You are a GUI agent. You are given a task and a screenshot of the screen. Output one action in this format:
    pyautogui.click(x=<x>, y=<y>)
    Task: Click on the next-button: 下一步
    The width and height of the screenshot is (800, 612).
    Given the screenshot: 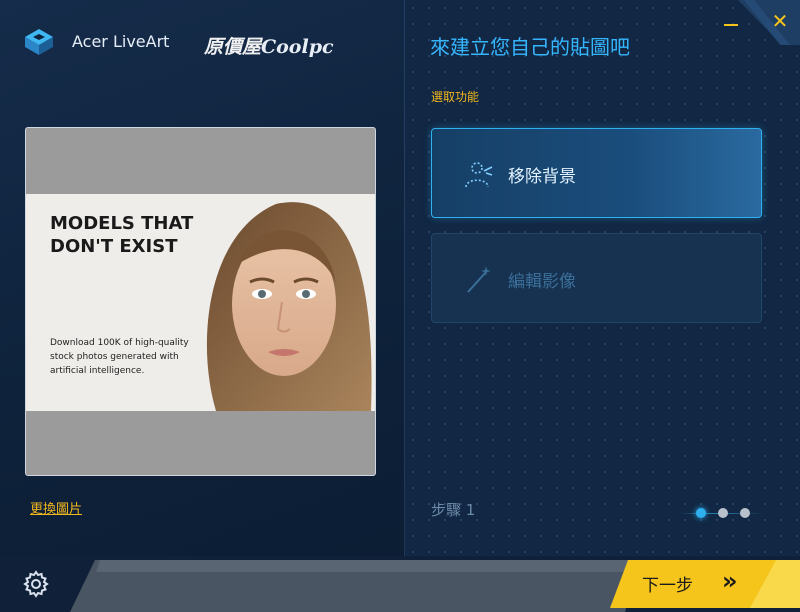 What is the action you would take?
    pyautogui.click(x=667, y=583)
    